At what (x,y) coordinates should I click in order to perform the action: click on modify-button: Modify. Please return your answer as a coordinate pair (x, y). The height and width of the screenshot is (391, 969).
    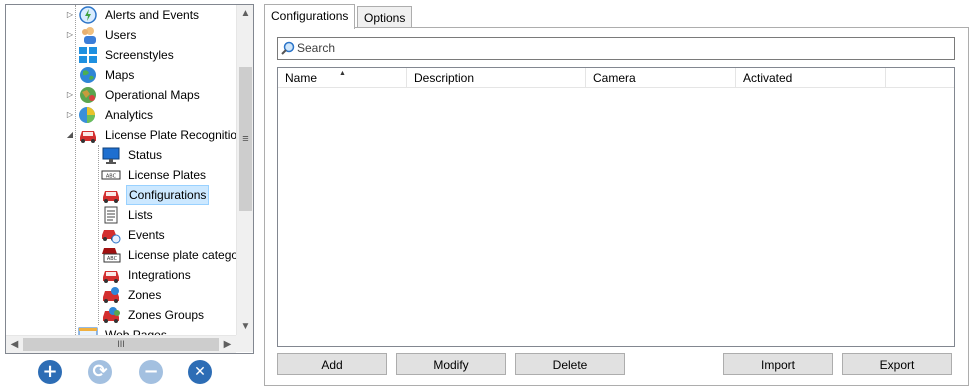
    Looking at the image, I should click on (451, 364).